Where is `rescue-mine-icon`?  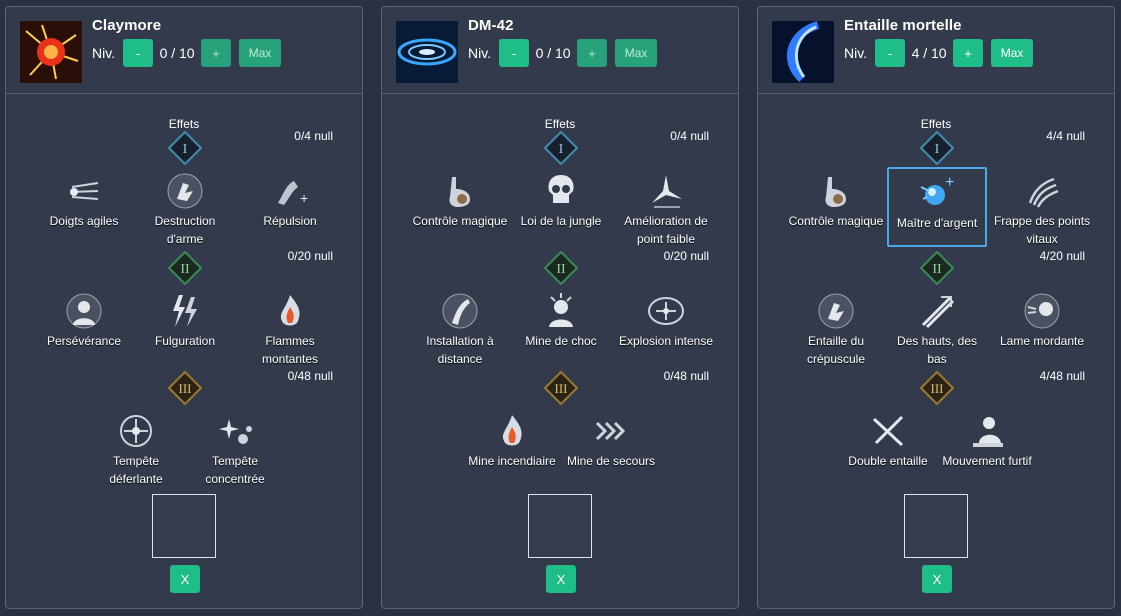 rescue-mine-icon is located at coordinates (611, 431).